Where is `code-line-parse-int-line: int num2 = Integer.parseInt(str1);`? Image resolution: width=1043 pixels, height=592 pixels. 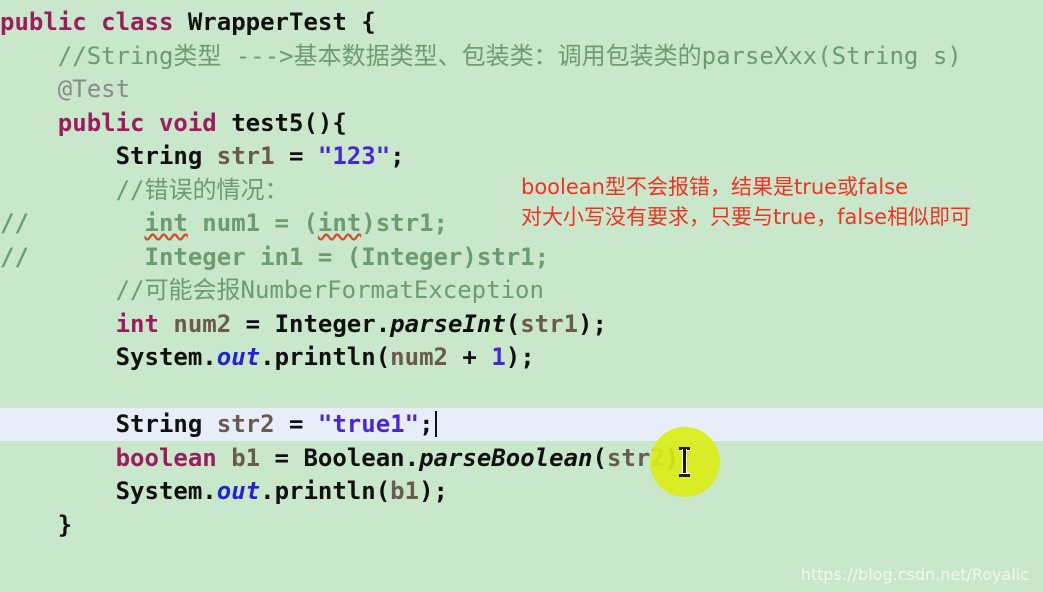
code-line-parse-int-line: int num2 = Integer.parseInt(str1); is located at coordinates (521, 324).